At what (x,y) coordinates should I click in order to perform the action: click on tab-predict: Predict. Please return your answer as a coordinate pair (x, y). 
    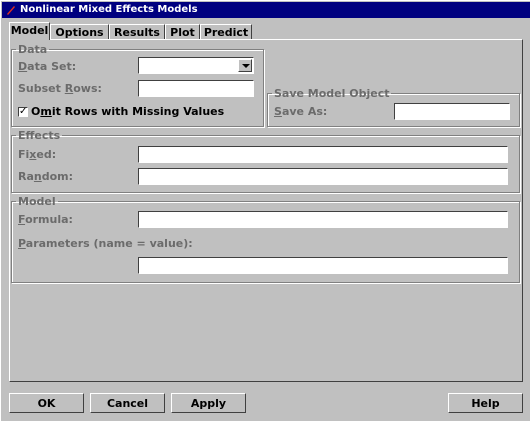
    Looking at the image, I should click on (226, 31).